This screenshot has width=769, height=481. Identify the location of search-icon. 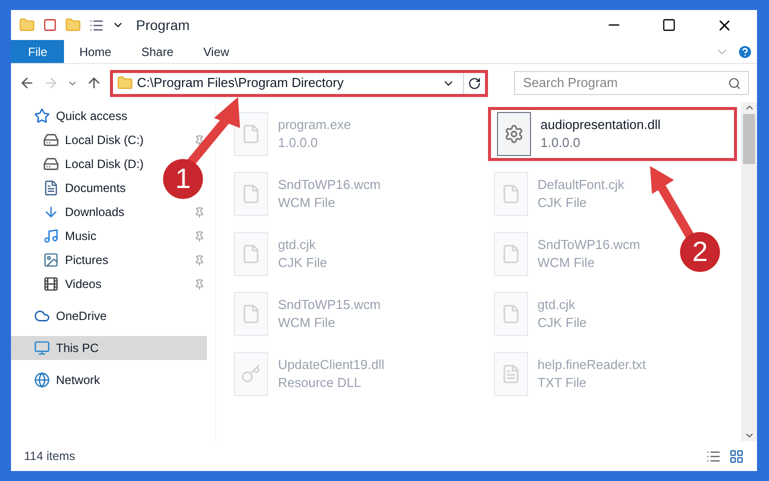
(734, 83).